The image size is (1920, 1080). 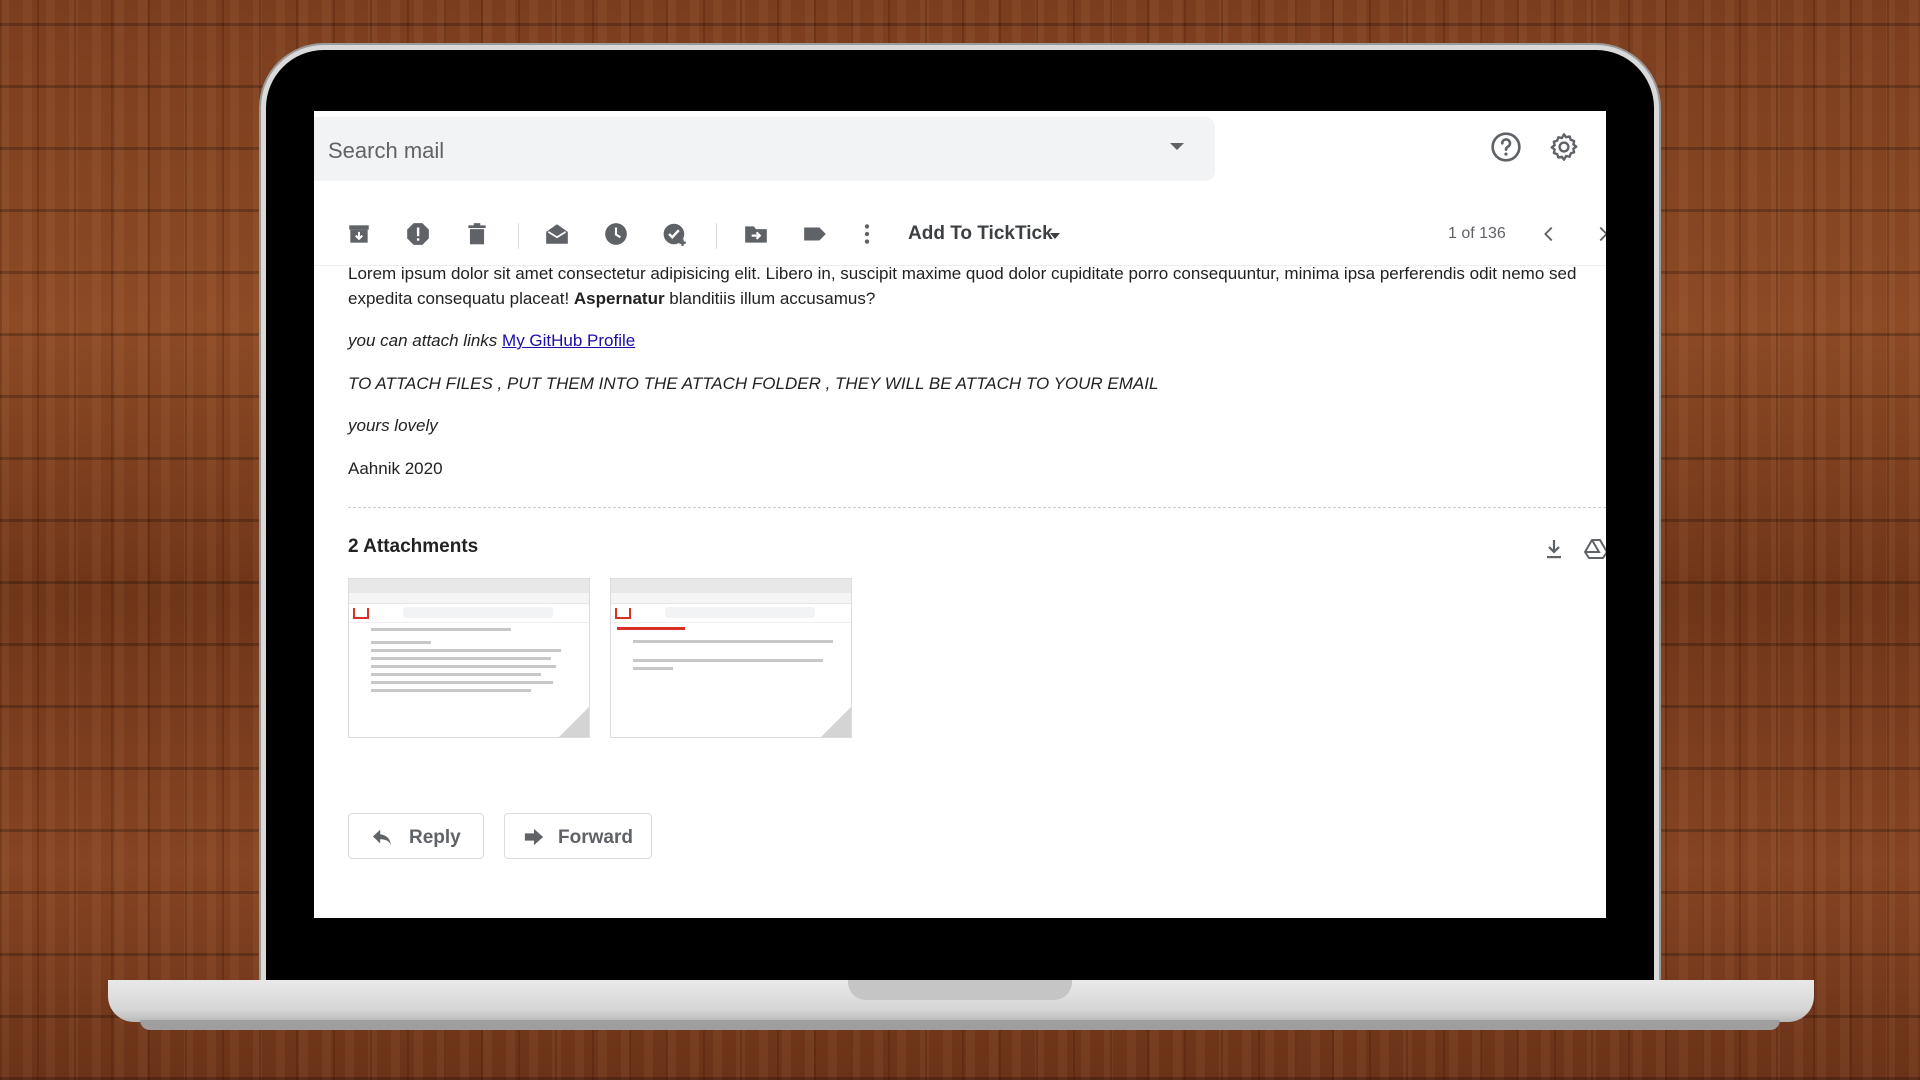 I want to click on forward-button: Forward, so click(x=578, y=836).